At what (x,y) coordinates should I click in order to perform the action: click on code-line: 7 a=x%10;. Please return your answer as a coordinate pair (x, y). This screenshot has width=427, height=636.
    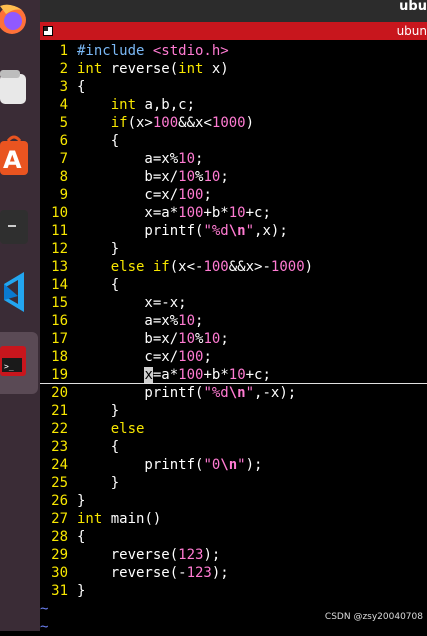
    Looking at the image, I should click on (122, 159).